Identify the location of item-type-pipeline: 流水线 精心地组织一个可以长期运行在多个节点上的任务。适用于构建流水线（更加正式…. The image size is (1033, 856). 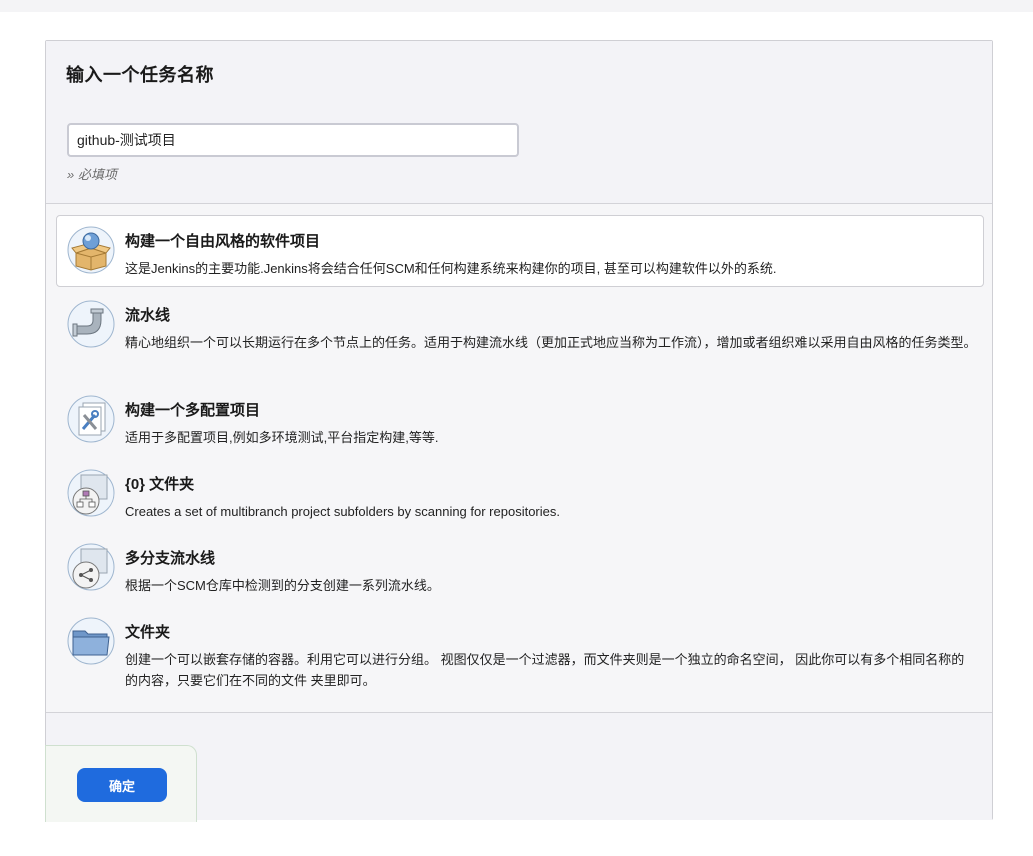
(520, 333).